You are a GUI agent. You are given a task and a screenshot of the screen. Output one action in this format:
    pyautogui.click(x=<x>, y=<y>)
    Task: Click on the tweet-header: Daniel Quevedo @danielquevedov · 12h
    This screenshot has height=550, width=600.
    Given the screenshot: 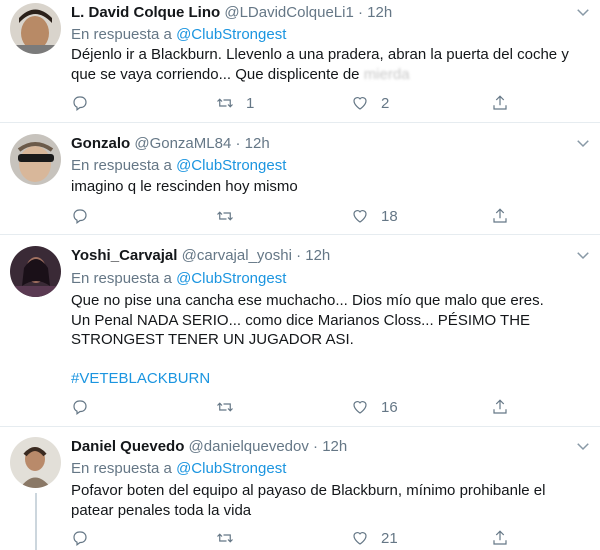 What is the action you would take?
    pyautogui.click(x=209, y=447)
    